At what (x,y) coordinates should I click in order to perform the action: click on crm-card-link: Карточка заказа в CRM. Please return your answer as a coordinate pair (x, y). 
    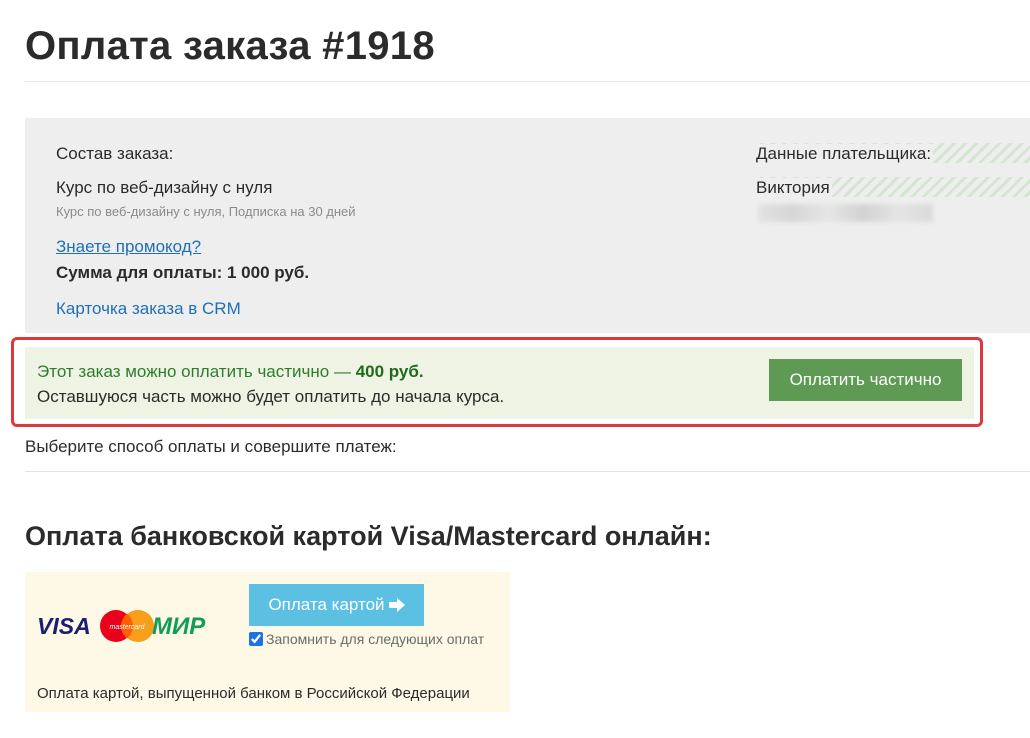
    Looking at the image, I should click on (148, 309).